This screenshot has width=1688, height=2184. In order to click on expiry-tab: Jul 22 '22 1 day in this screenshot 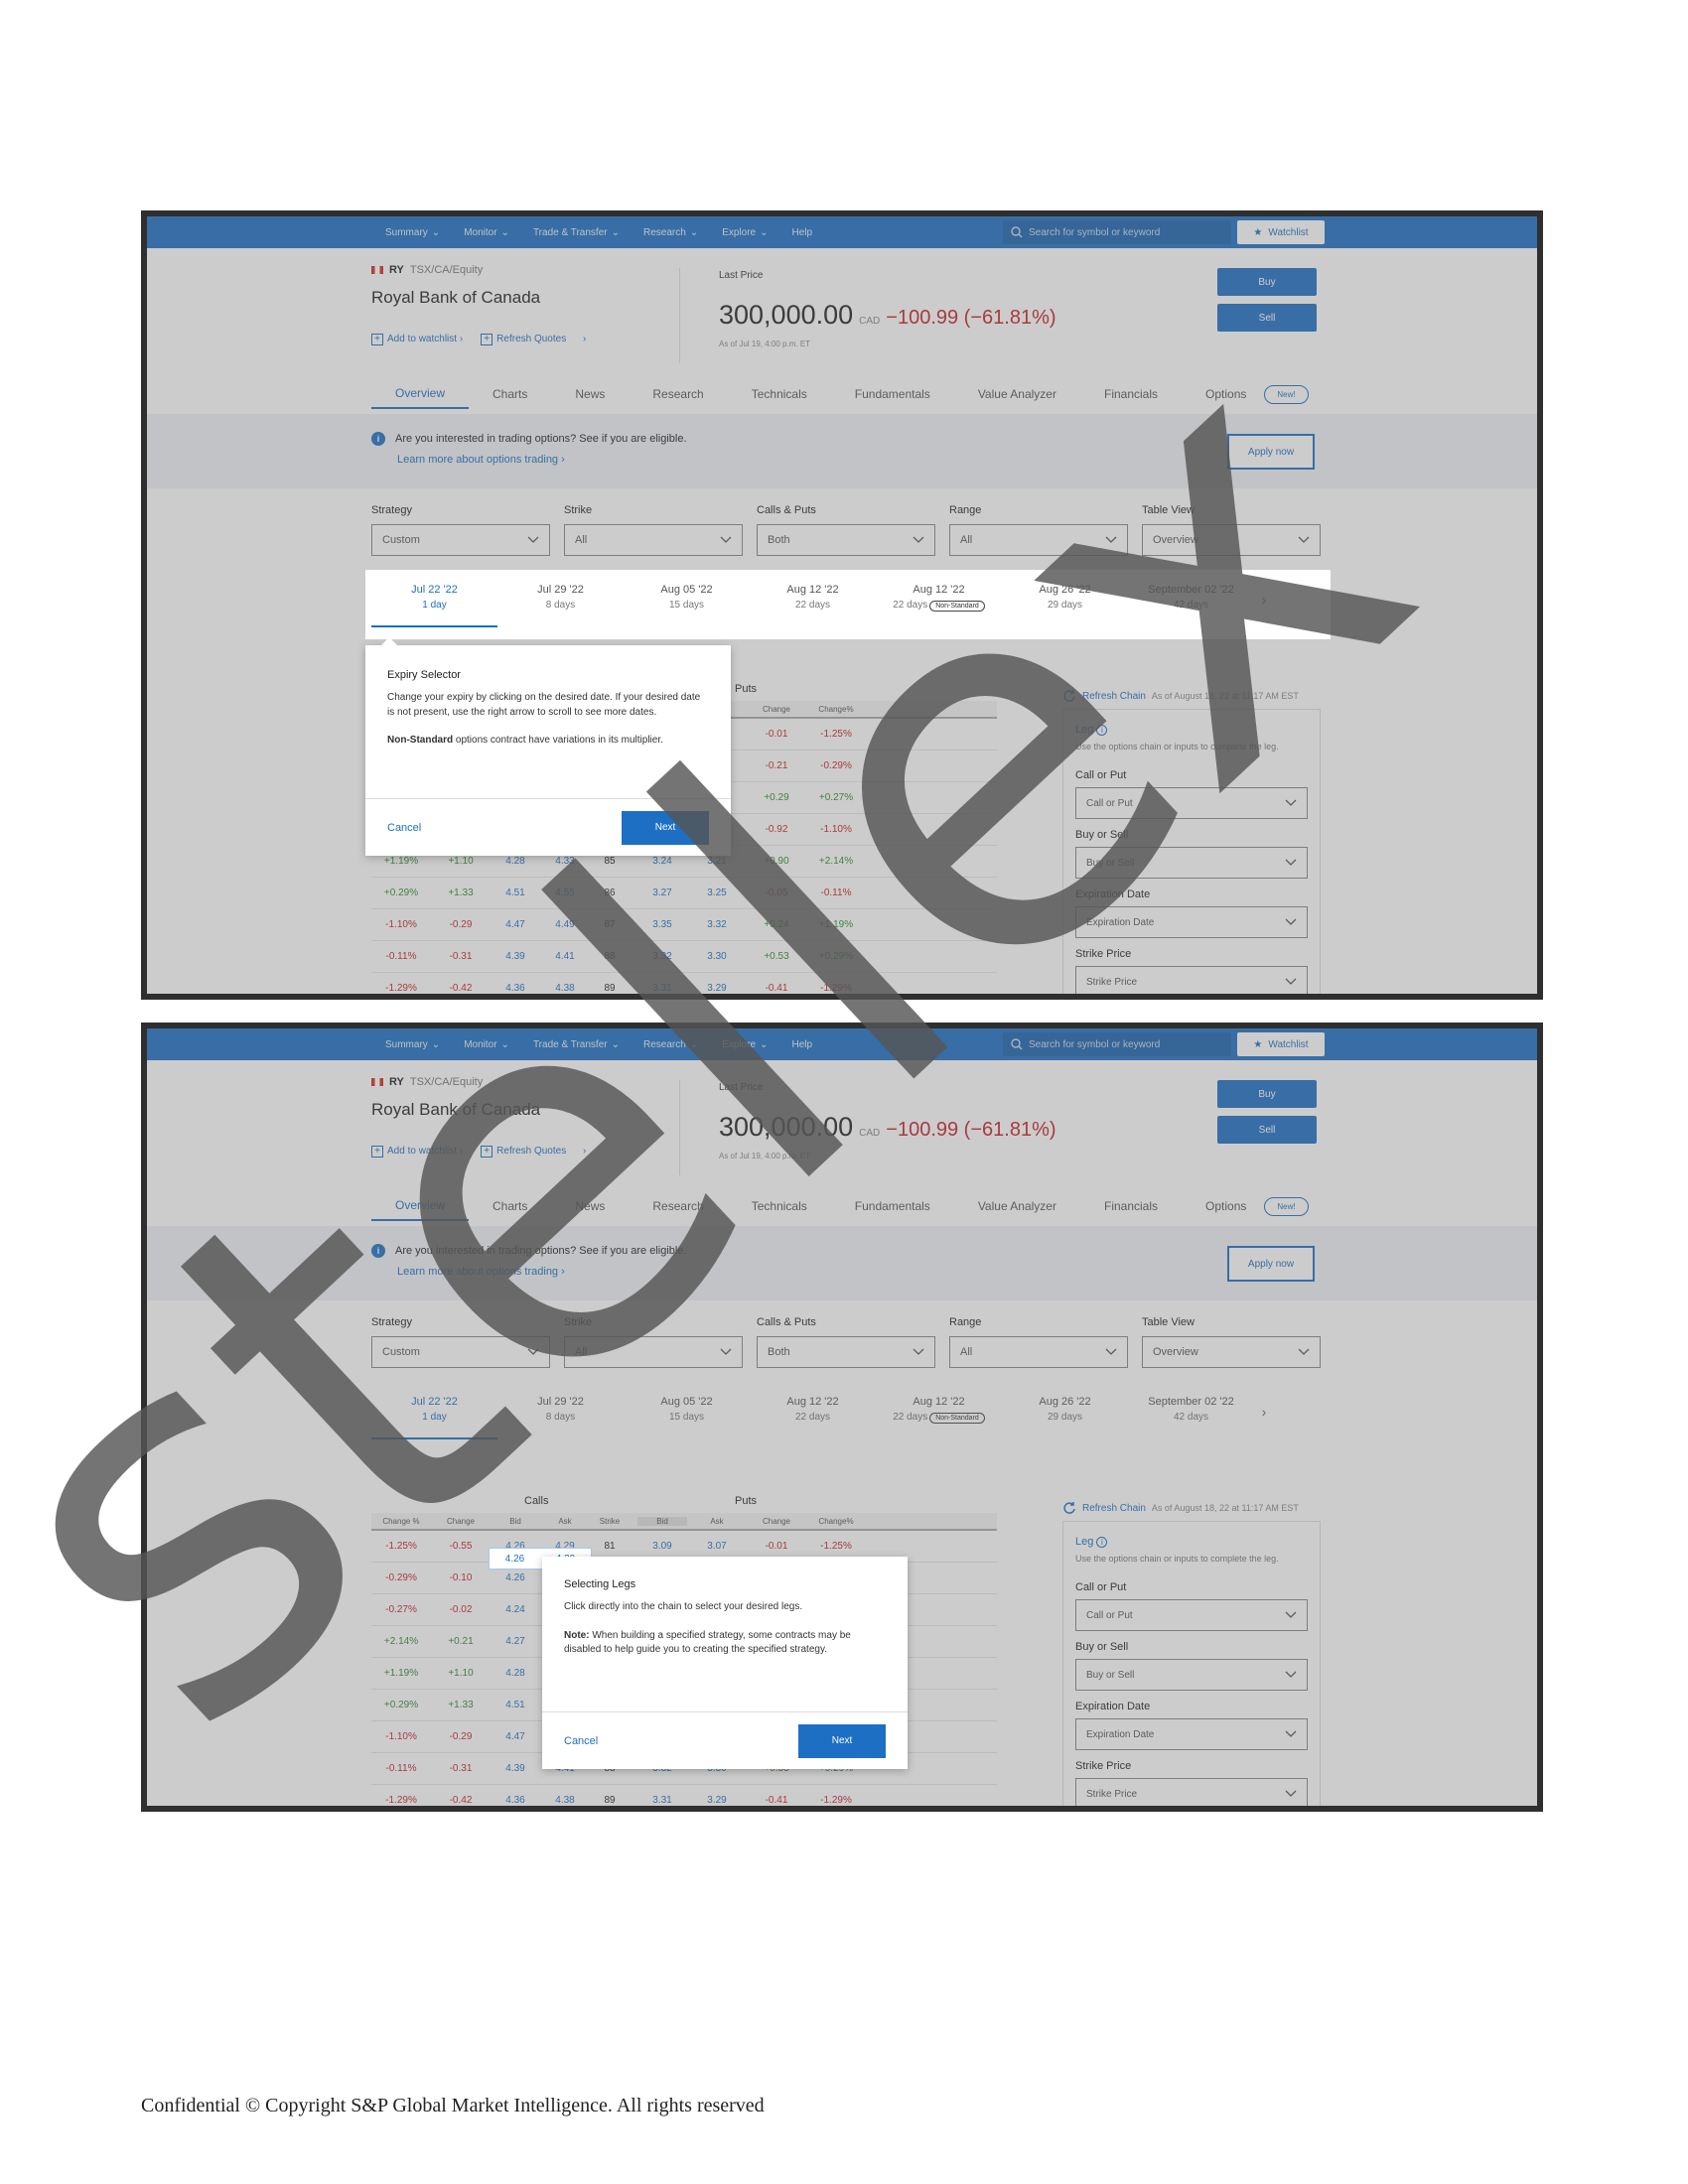, I will do `click(434, 601)`.